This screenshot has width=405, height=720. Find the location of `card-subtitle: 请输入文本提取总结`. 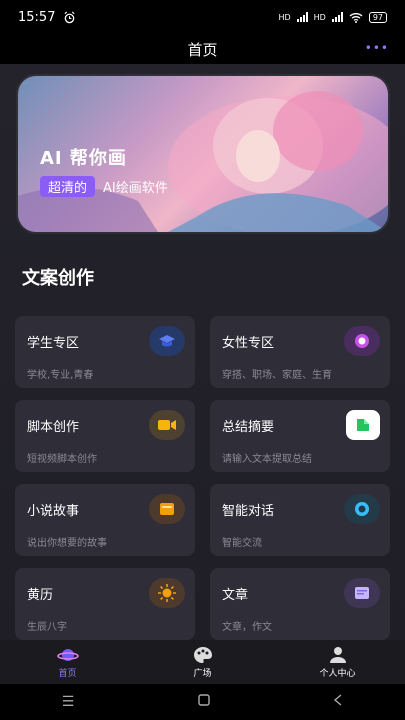

card-subtitle: 请输入文本提取总结 is located at coordinates (267, 459).